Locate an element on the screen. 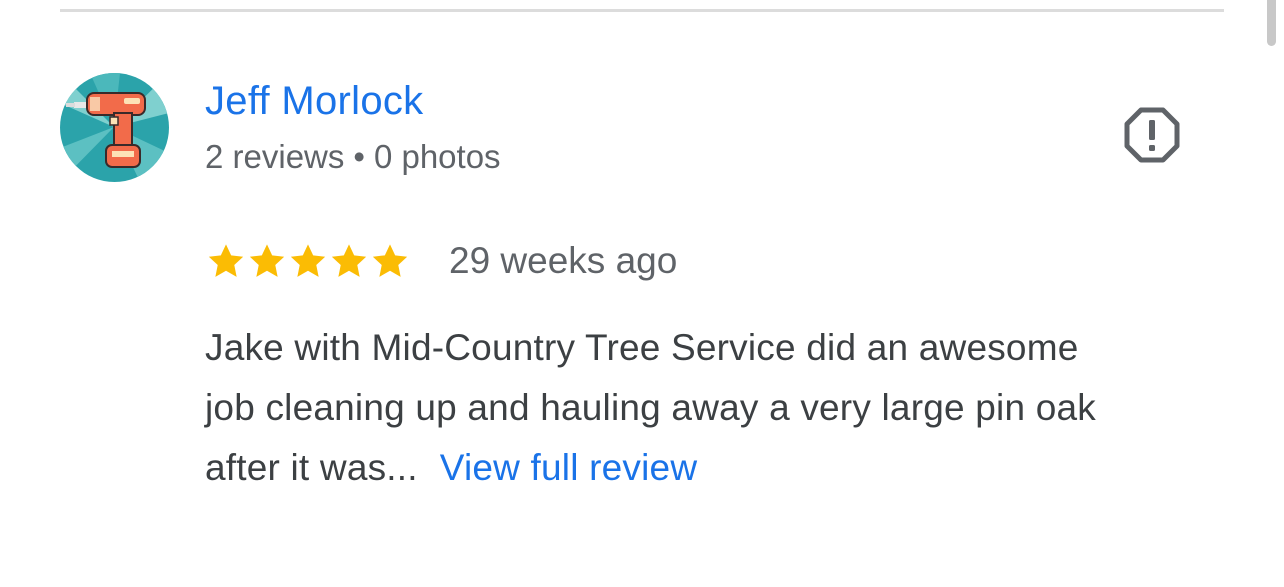 The image size is (1284, 587). reviewer-stats: 2 reviews • 0 photos is located at coordinates (353, 157).